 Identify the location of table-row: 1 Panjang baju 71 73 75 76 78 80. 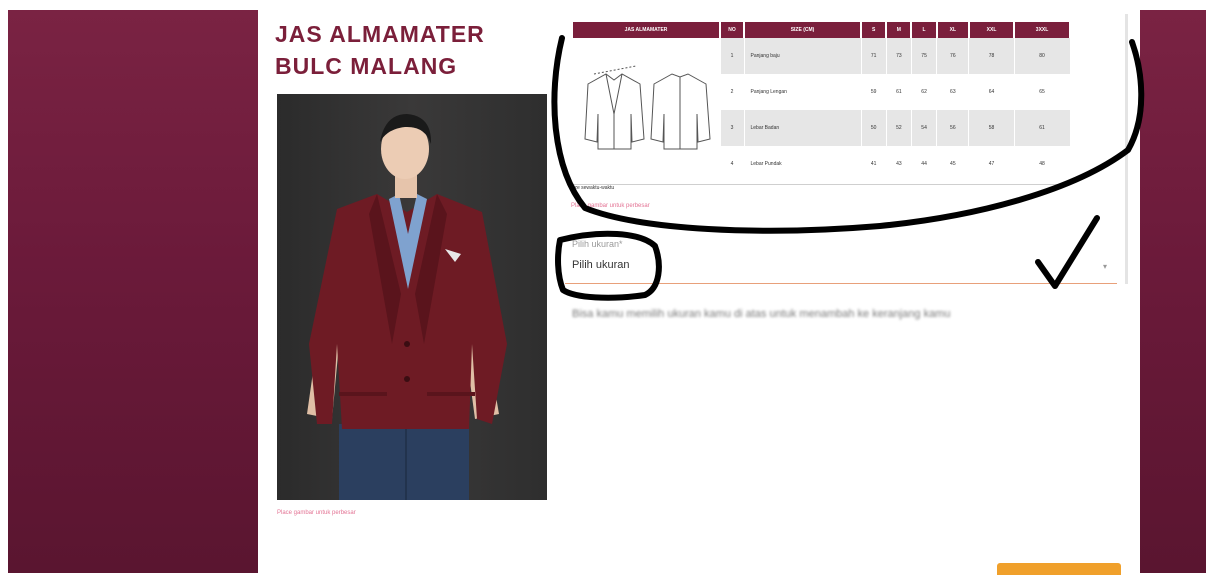
(822, 110).